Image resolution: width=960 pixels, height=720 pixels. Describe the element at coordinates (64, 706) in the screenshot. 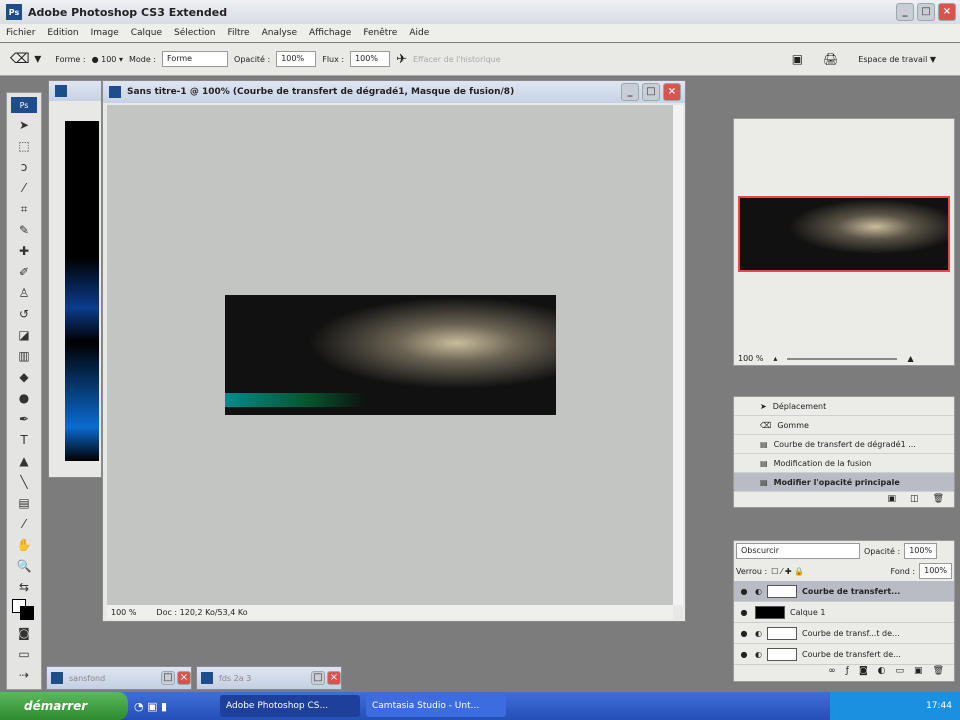

I see `start-button: démarrer` at that location.